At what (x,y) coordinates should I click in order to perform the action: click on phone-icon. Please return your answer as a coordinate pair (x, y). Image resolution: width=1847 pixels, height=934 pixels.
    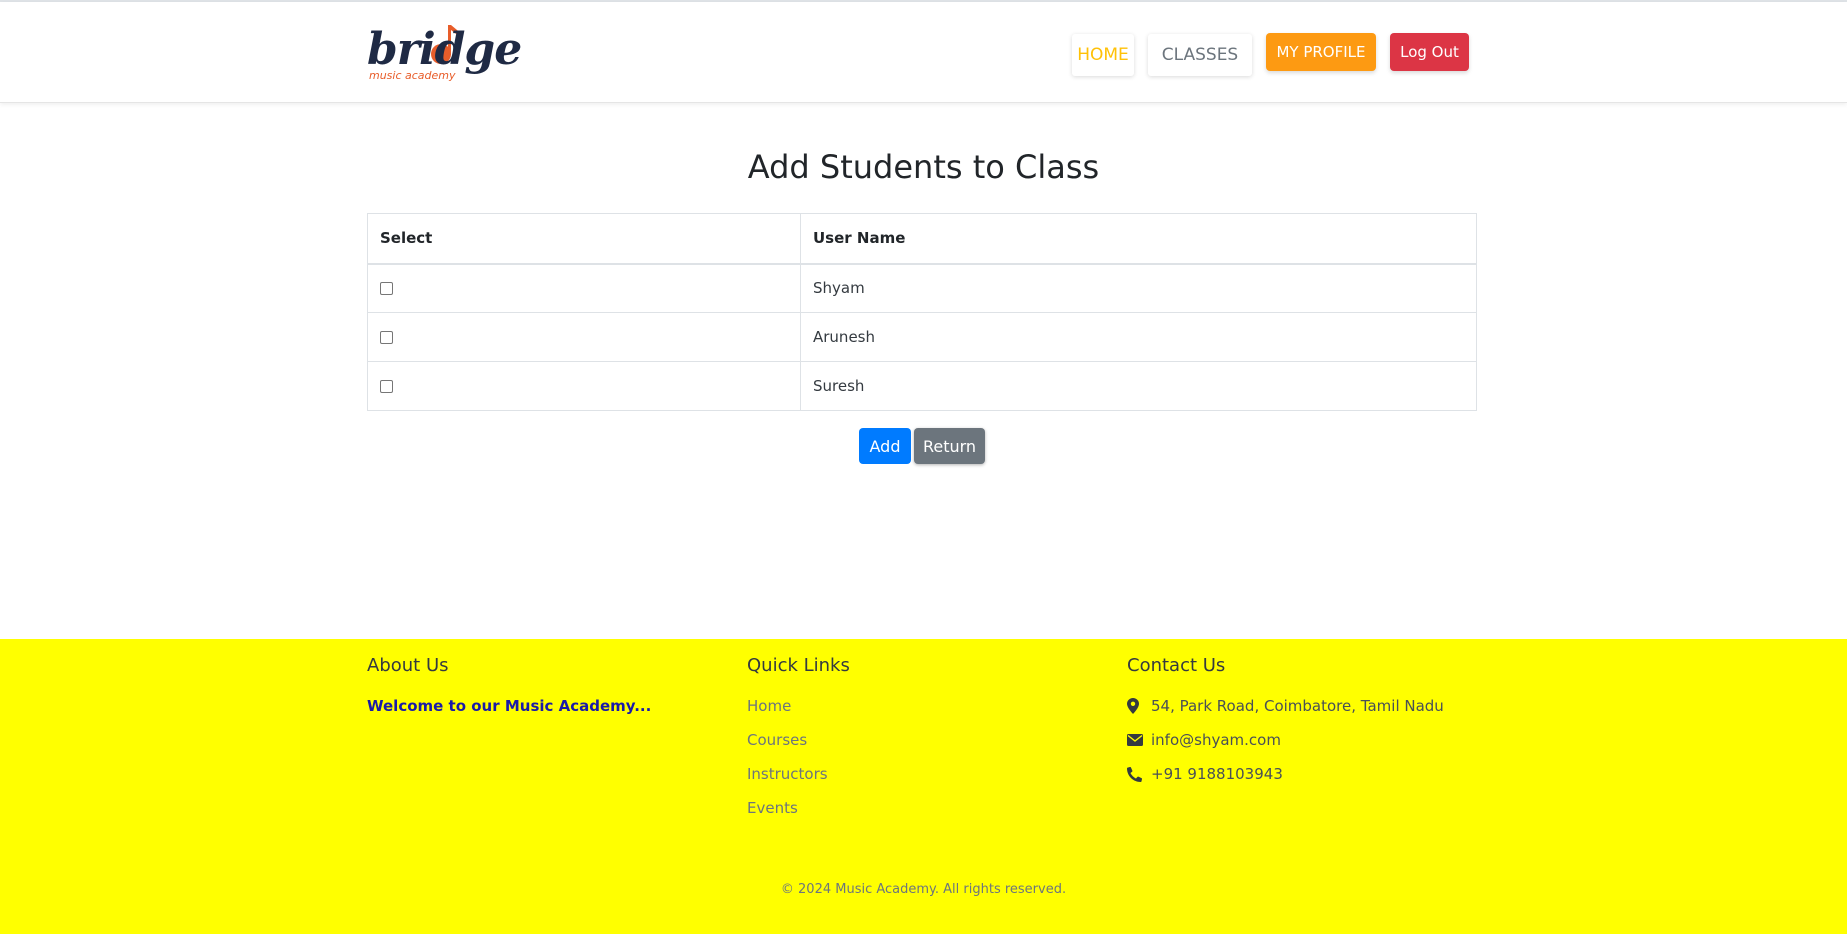
    Looking at the image, I should click on (1137, 774).